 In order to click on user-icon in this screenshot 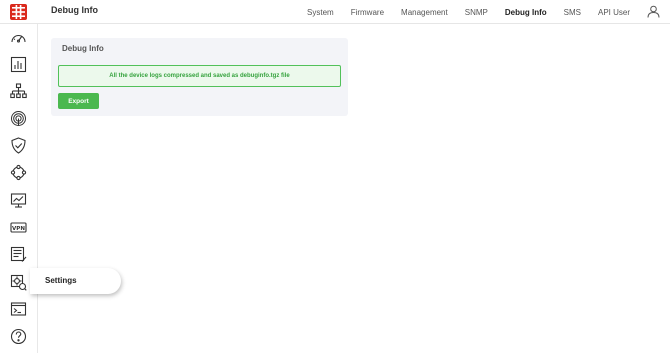, I will do `click(653, 11)`.